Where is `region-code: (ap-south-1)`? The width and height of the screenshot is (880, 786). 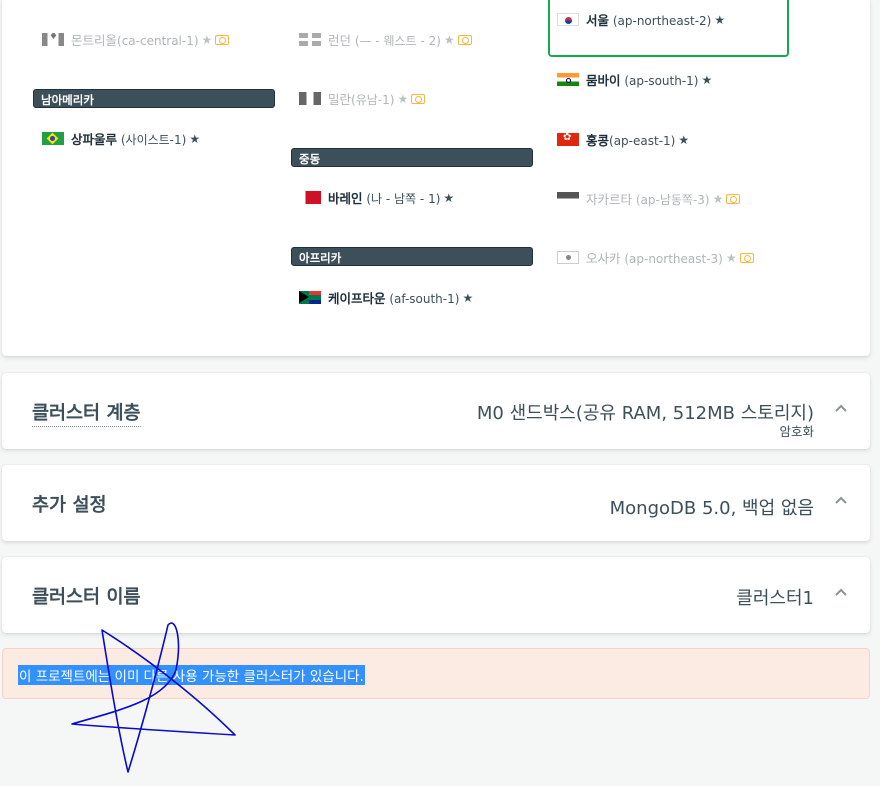 region-code: (ap-south-1) is located at coordinates (661, 81).